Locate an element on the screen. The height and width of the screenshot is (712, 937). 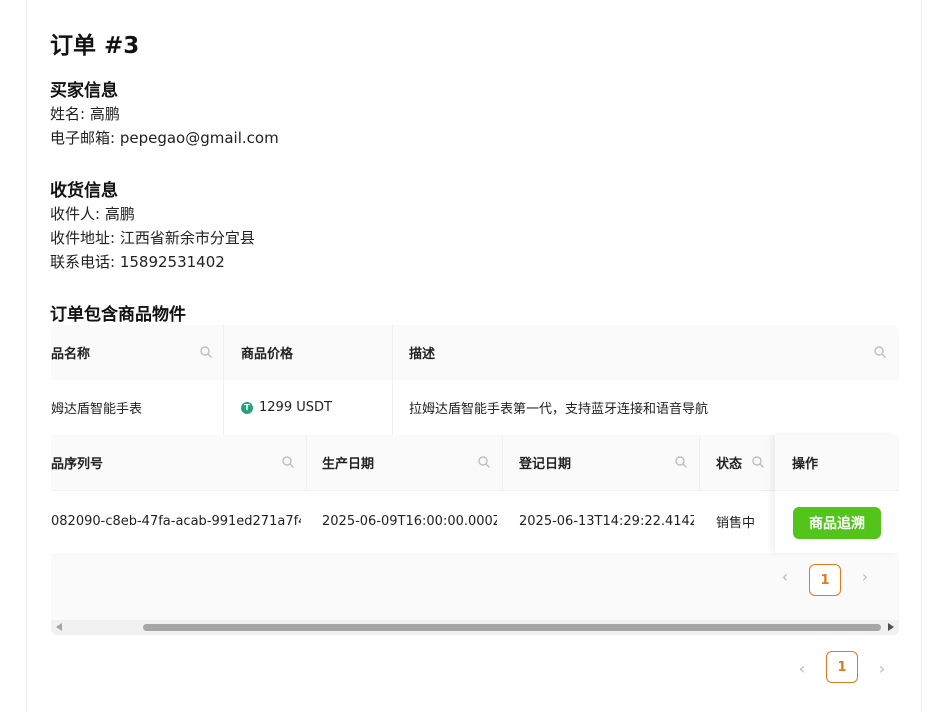
prev-page-button: ‹ is located at coordinates (802, 668).